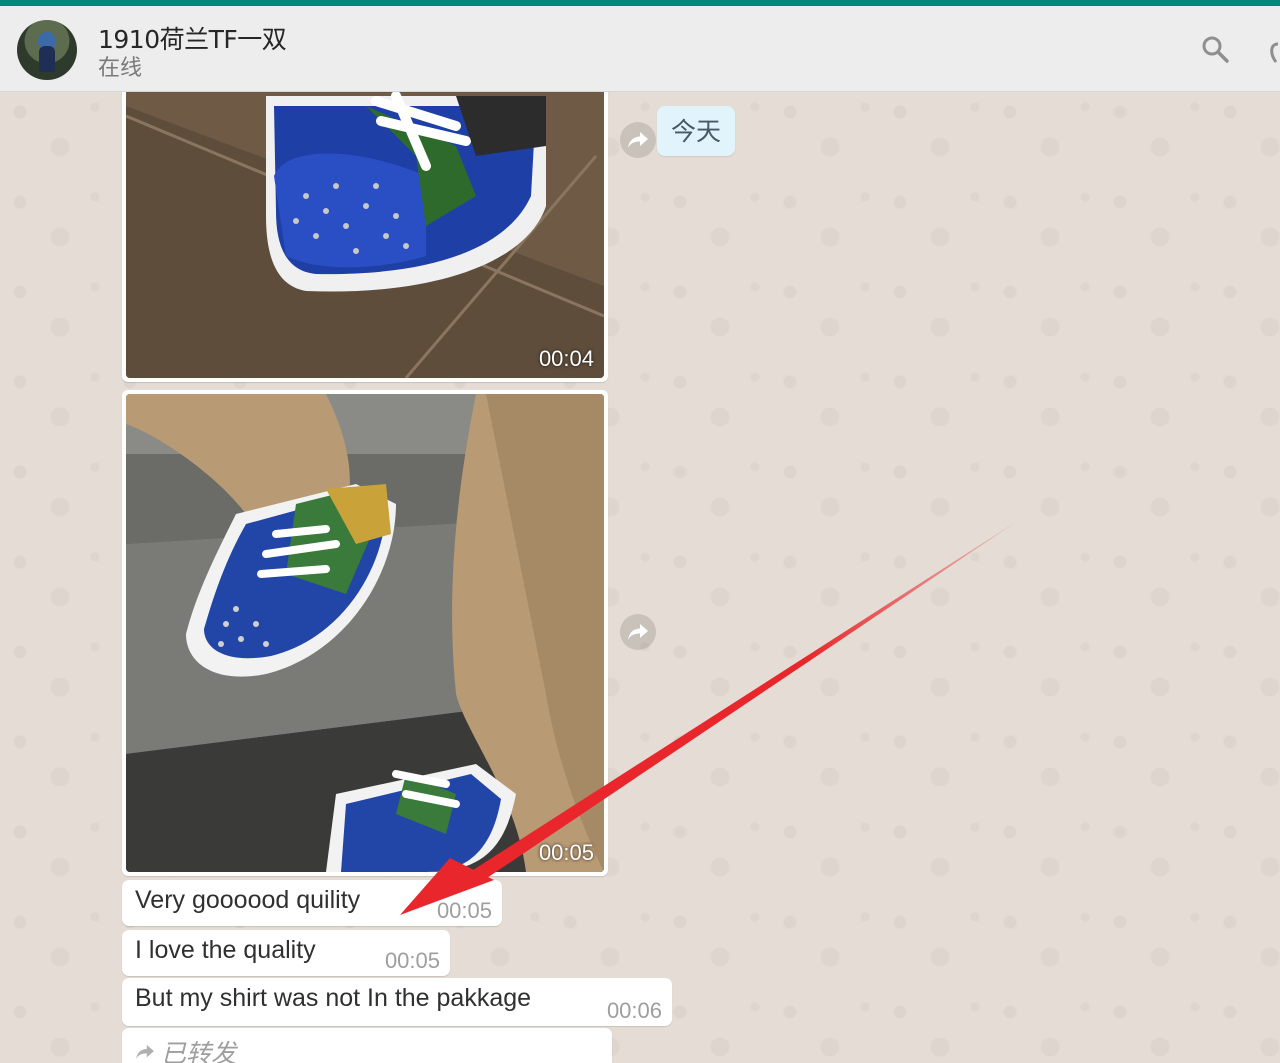 The height and width of the screenshot is (1063, 1280). I want to click on message-bubble: I love the quality 00:05, so click(286, 953).